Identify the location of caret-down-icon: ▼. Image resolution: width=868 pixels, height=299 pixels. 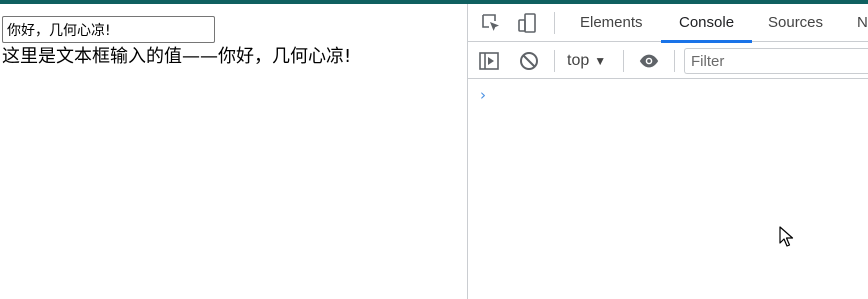
(600, 61).